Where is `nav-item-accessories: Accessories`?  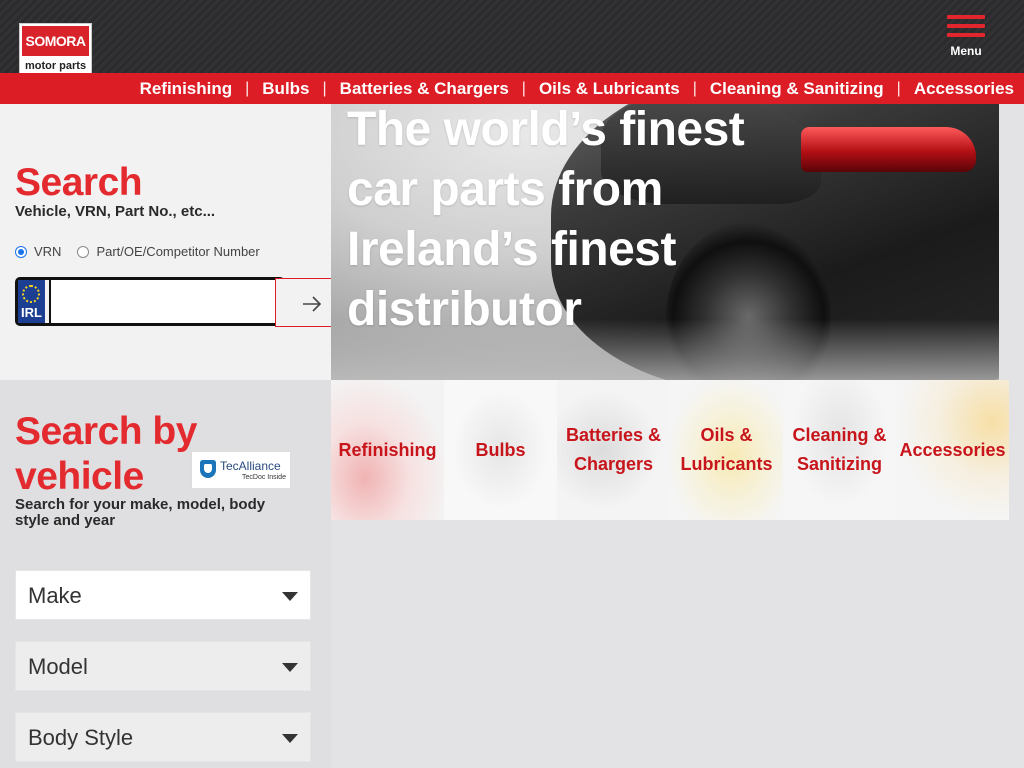 nav-item-accessories: Accessories is located at coordinates (964, 89).